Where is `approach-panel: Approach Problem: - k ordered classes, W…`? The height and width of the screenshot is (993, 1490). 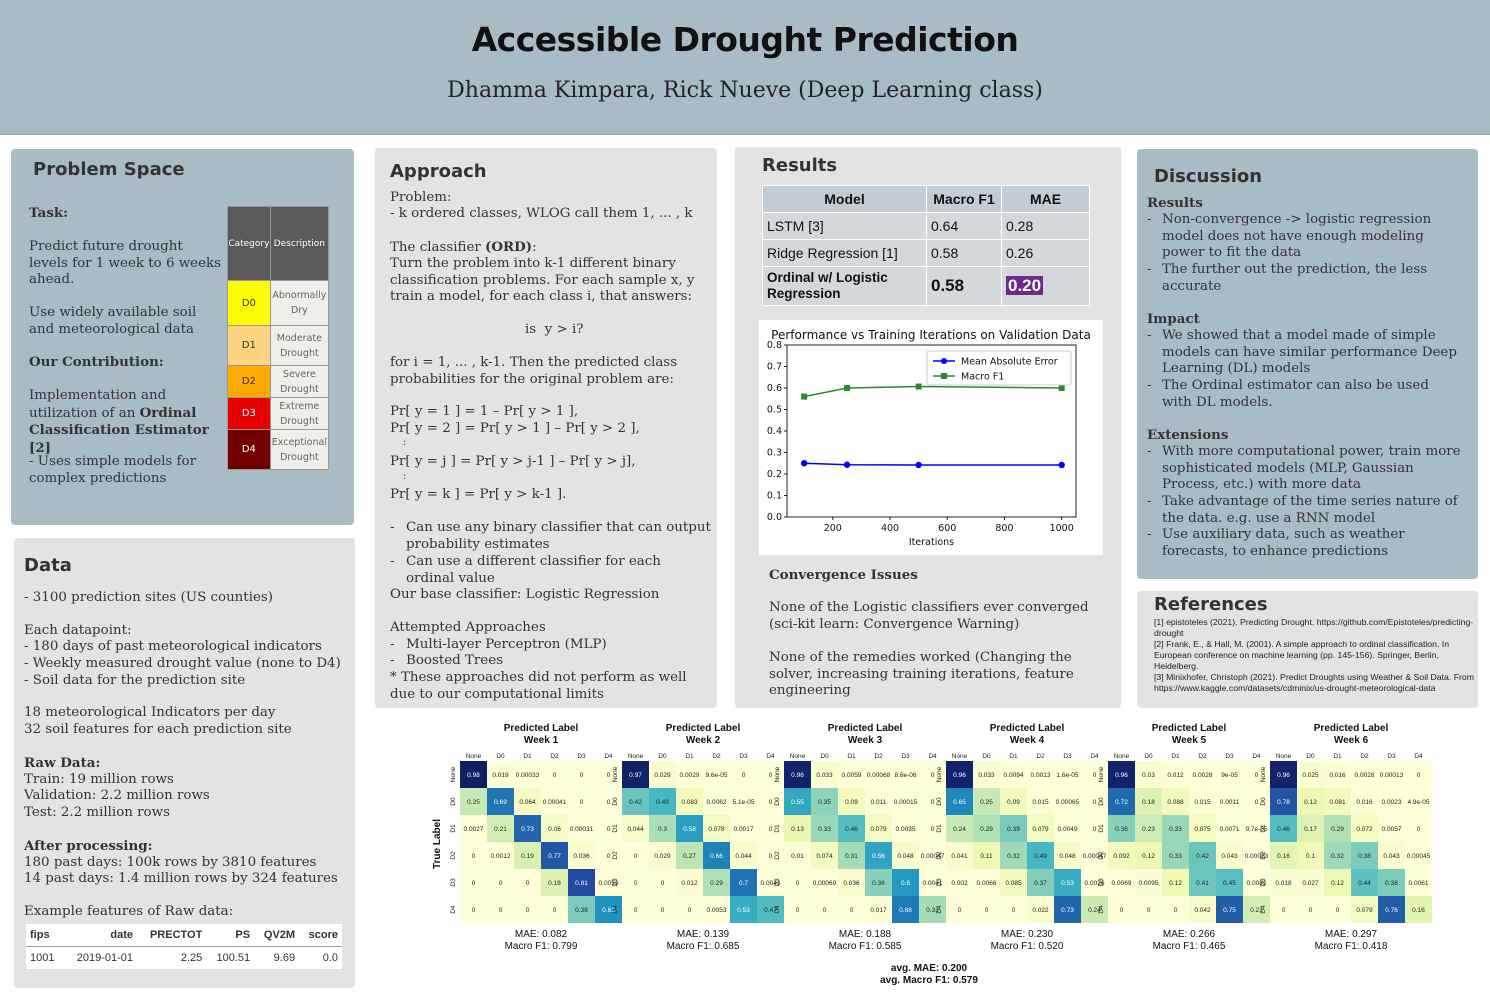 approach-panel: Approach Problem: - k ordered classes, W… is located at coordinates (546, 428).